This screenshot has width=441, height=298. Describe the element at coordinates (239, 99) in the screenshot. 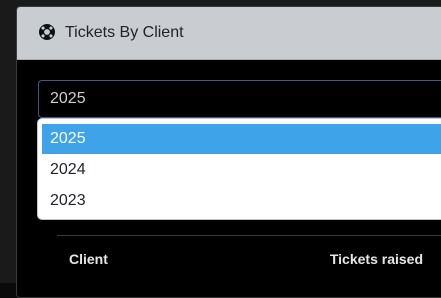

I see `year-select: 2025` at that location.